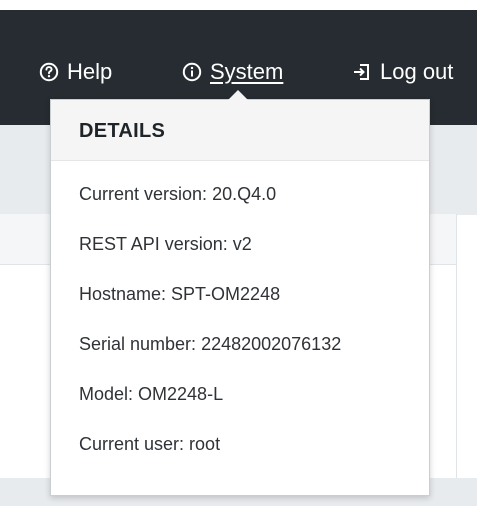  Describe the element at coordinates (205, 444) in the screenshot. I see `detail-value: root` at that location.